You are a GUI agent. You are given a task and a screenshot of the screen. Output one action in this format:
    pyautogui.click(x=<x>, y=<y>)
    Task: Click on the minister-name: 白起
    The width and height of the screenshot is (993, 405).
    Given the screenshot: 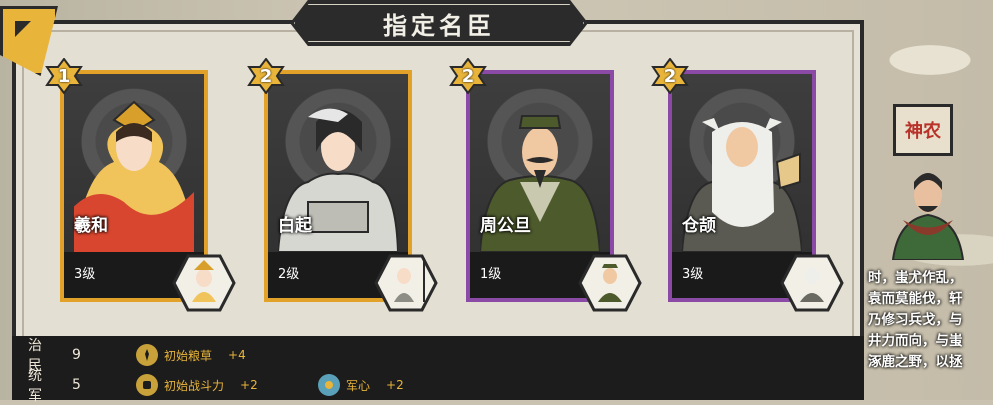 What is the action you would take?
    pyautogui.click(x=295, y=226)
    